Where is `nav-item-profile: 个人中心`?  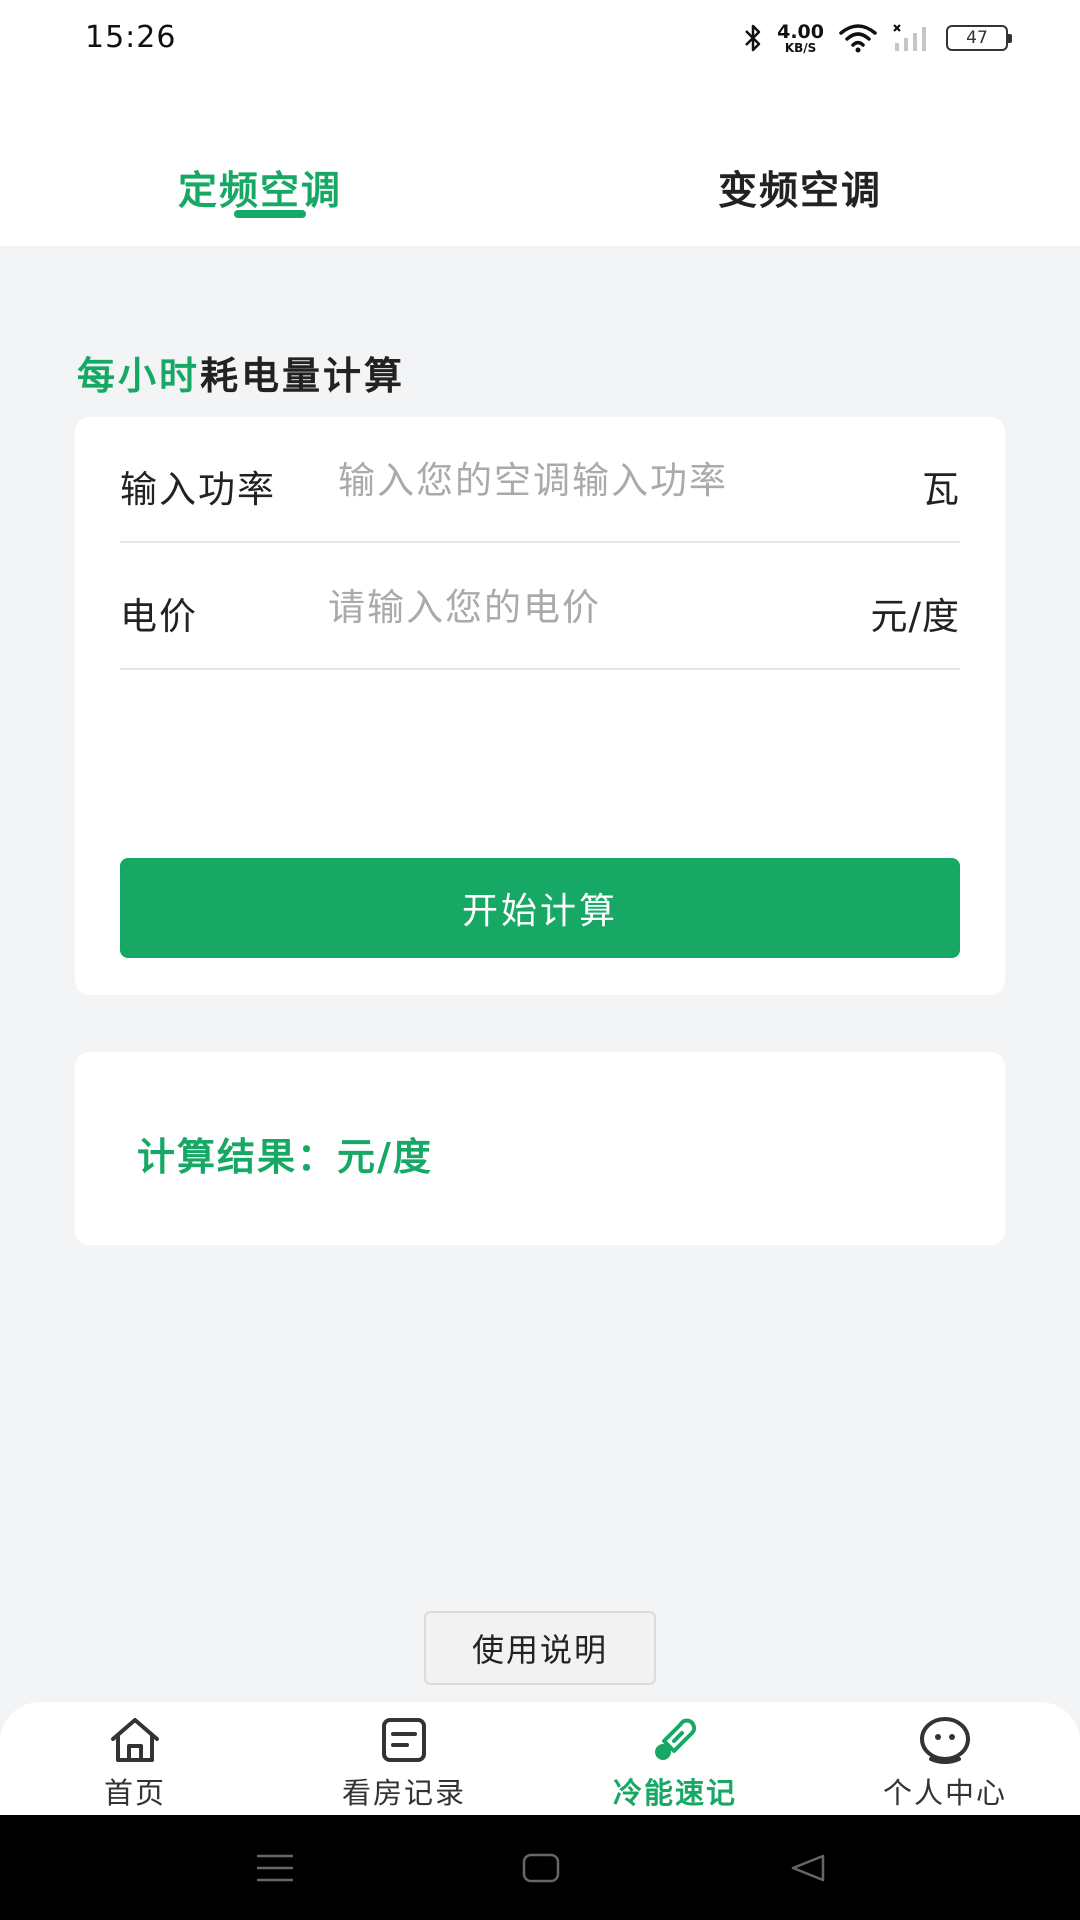 nav-item-profile: 个人中心 is located at coordinates (945, 1762).